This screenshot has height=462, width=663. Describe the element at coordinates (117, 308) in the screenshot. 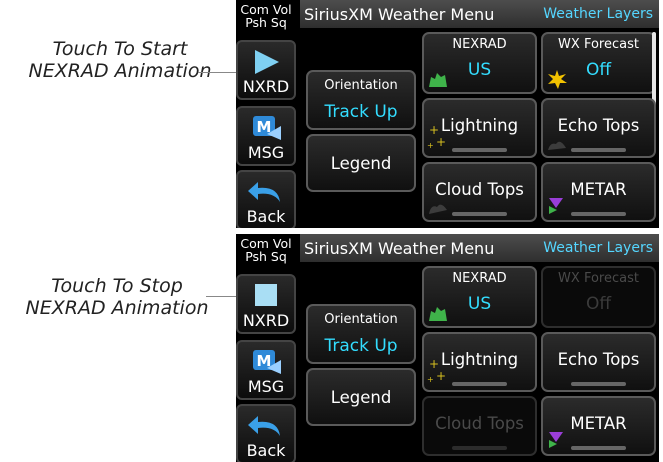

I see `callout-stop-line2: NEXRAD Animation` at that location.